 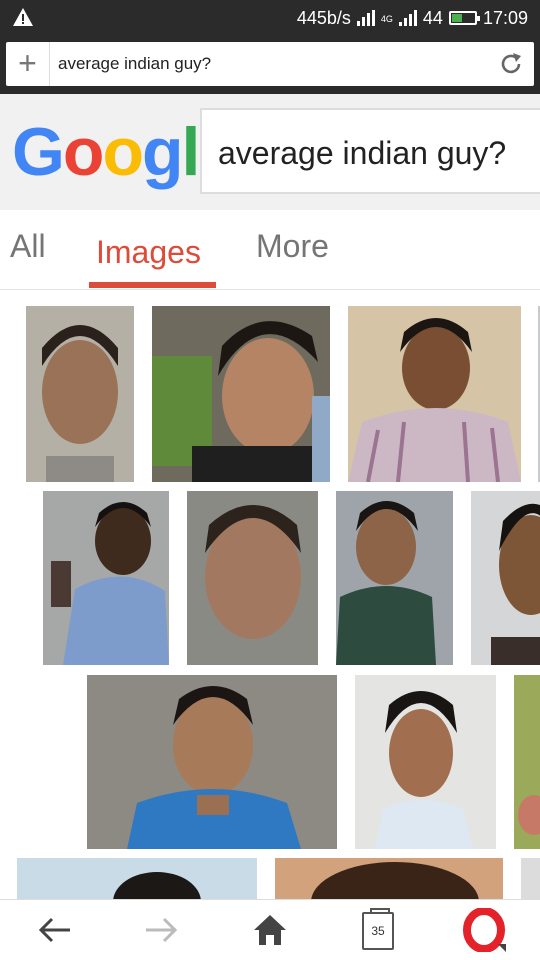 I want to click on clock: 17:09, so click(x=505, y=18).